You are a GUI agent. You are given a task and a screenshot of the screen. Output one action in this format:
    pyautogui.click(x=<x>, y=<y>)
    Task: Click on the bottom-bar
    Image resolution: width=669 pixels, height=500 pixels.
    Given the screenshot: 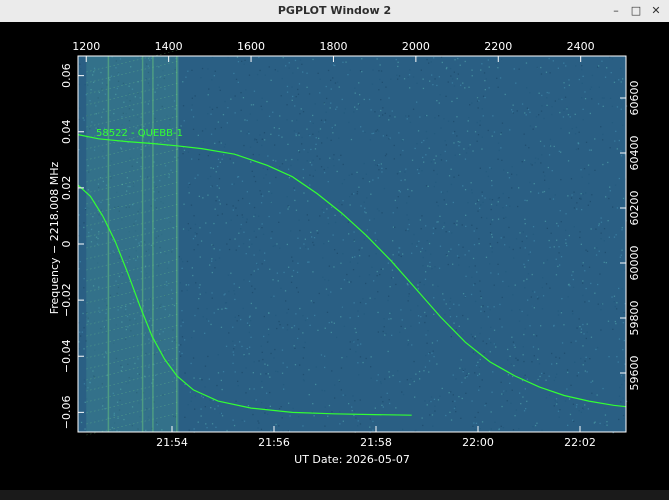 What is the action you would take?
    pyautogui.click(x=334, y=495)
    